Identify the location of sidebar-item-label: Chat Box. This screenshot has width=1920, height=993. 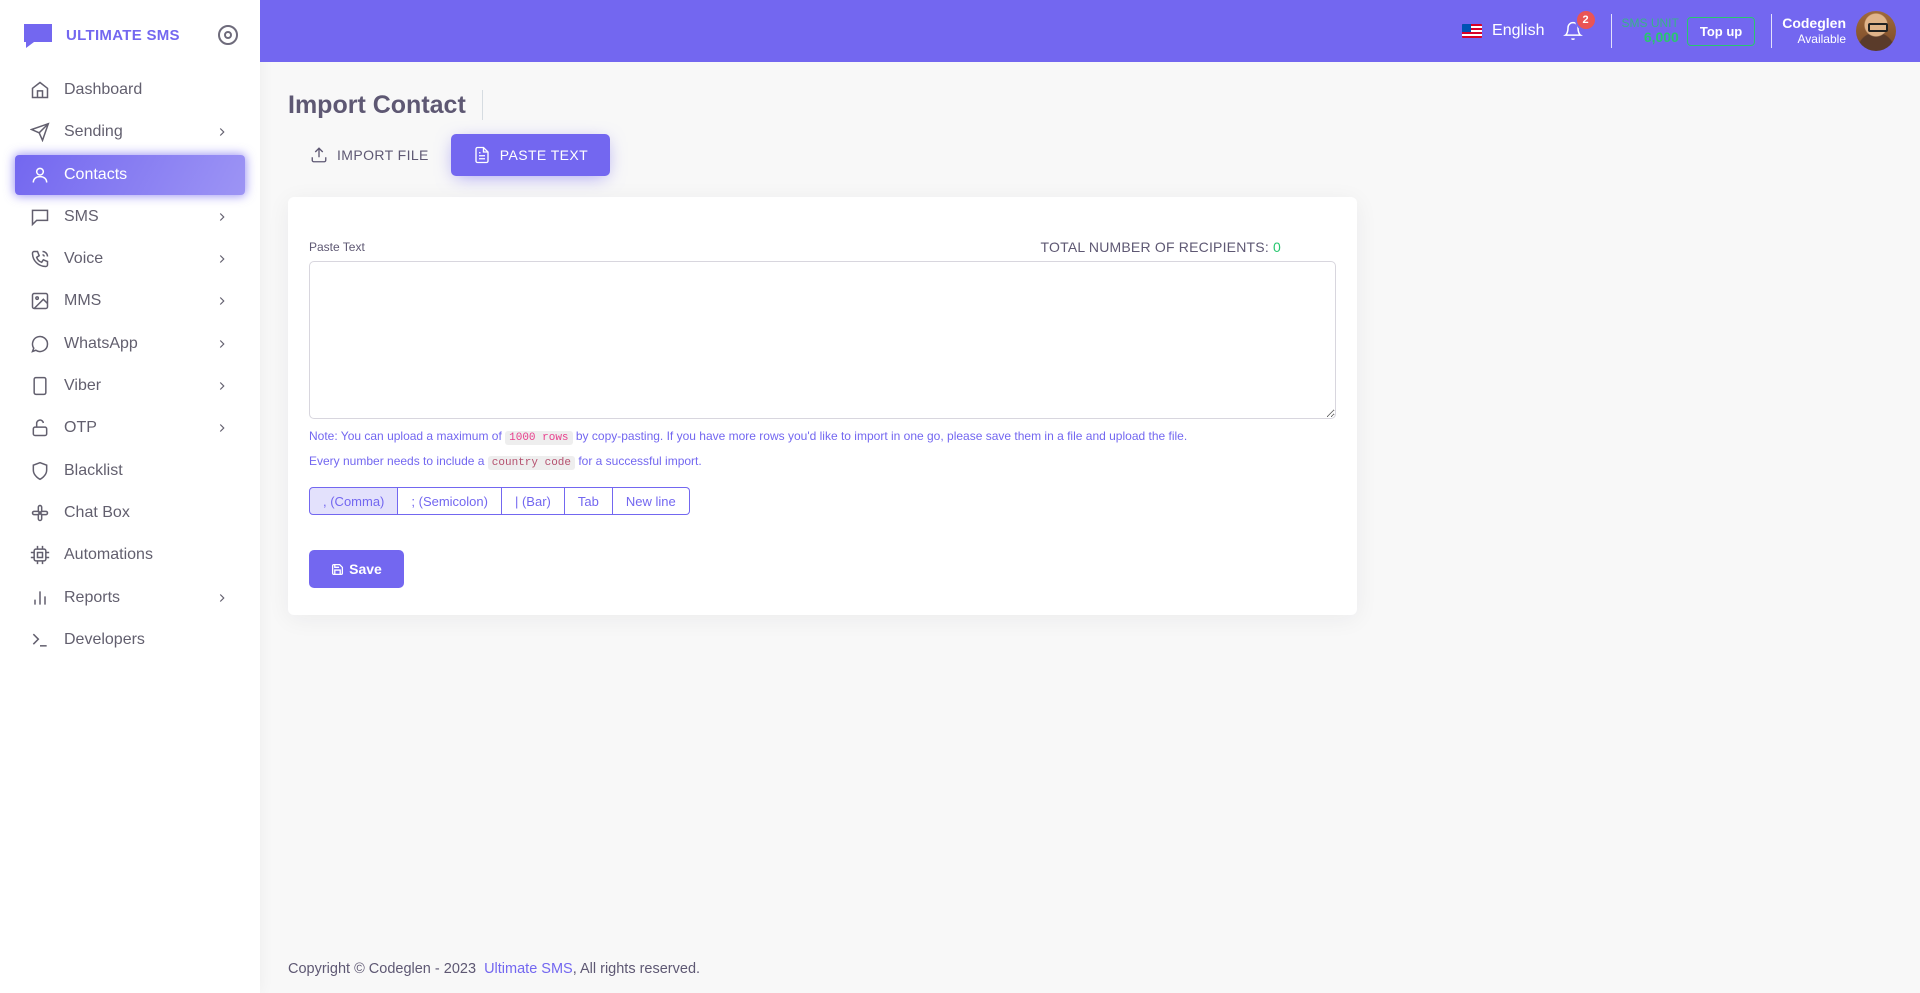
(97, 512).